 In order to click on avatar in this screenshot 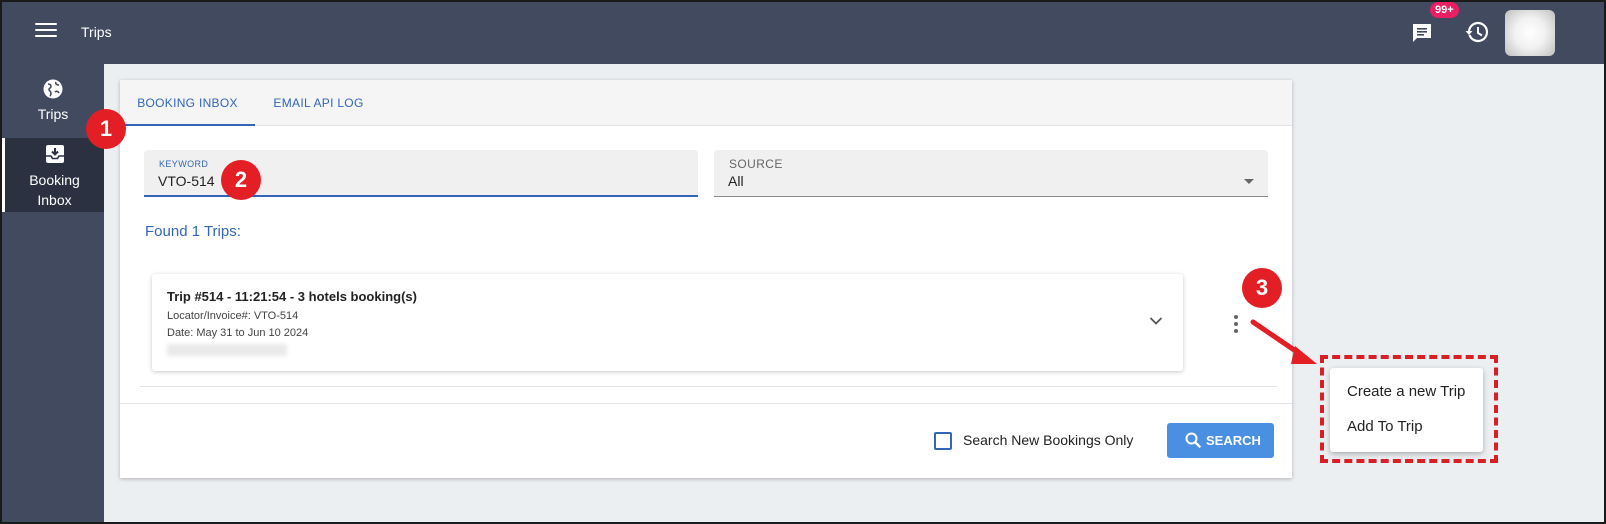, I will do `click(1530, 33)`.